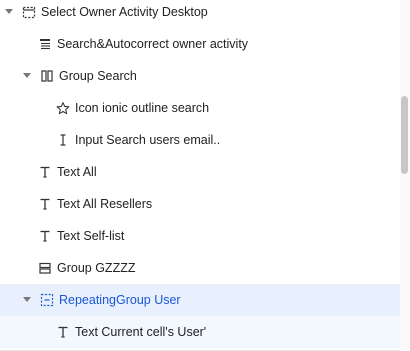  I want to click on tree-item-text-all-resellers: Text All Resellers, so click(200, 204).